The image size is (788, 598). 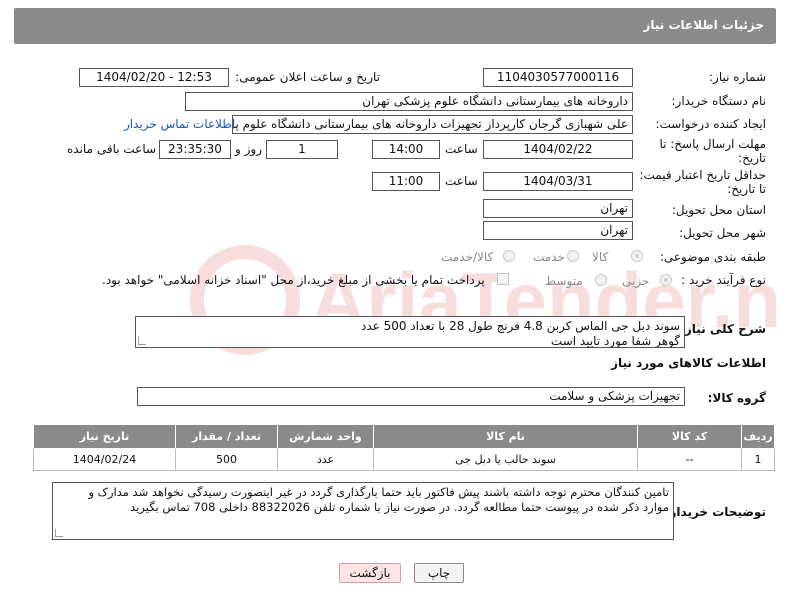 I want to click on need-number-field: 1104030577000116, so click(x=558, y=77).